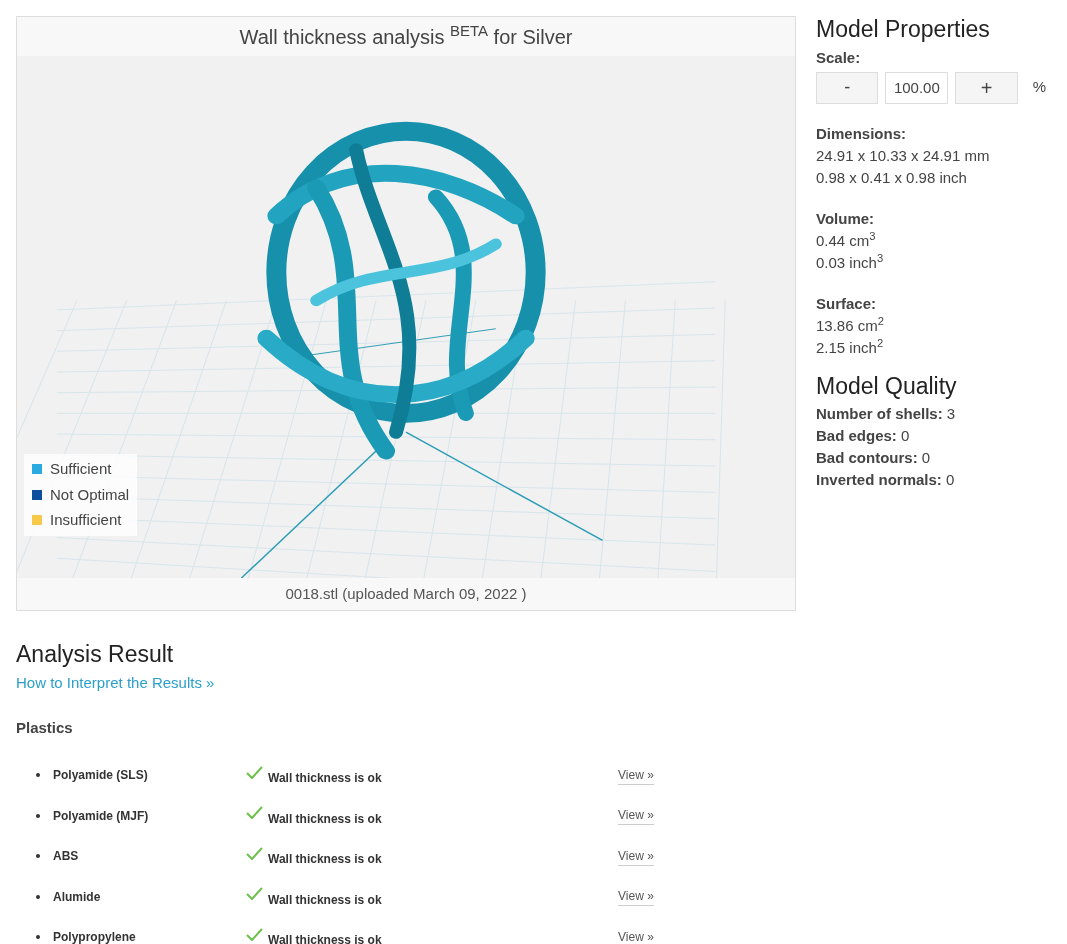  Describe the element at coordinates (867, 457) in the screenshot. I see `quality-label: Bad contours:` at that location.